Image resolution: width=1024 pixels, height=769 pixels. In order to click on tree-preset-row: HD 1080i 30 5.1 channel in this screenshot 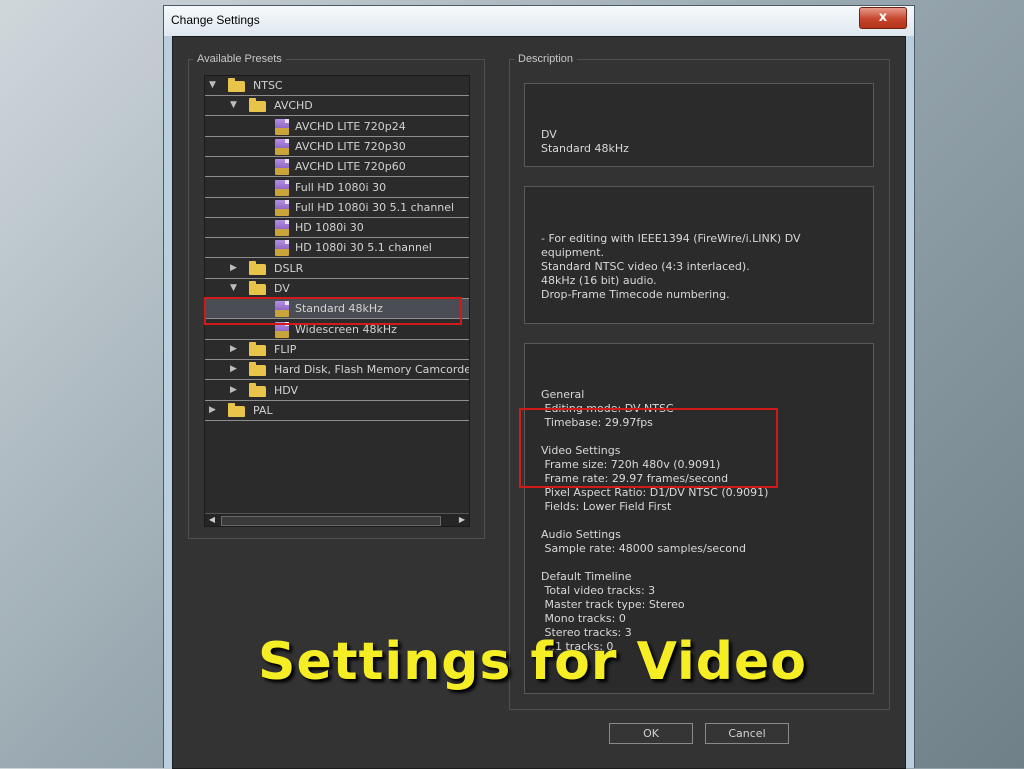, I will do `click(337, 248)`.